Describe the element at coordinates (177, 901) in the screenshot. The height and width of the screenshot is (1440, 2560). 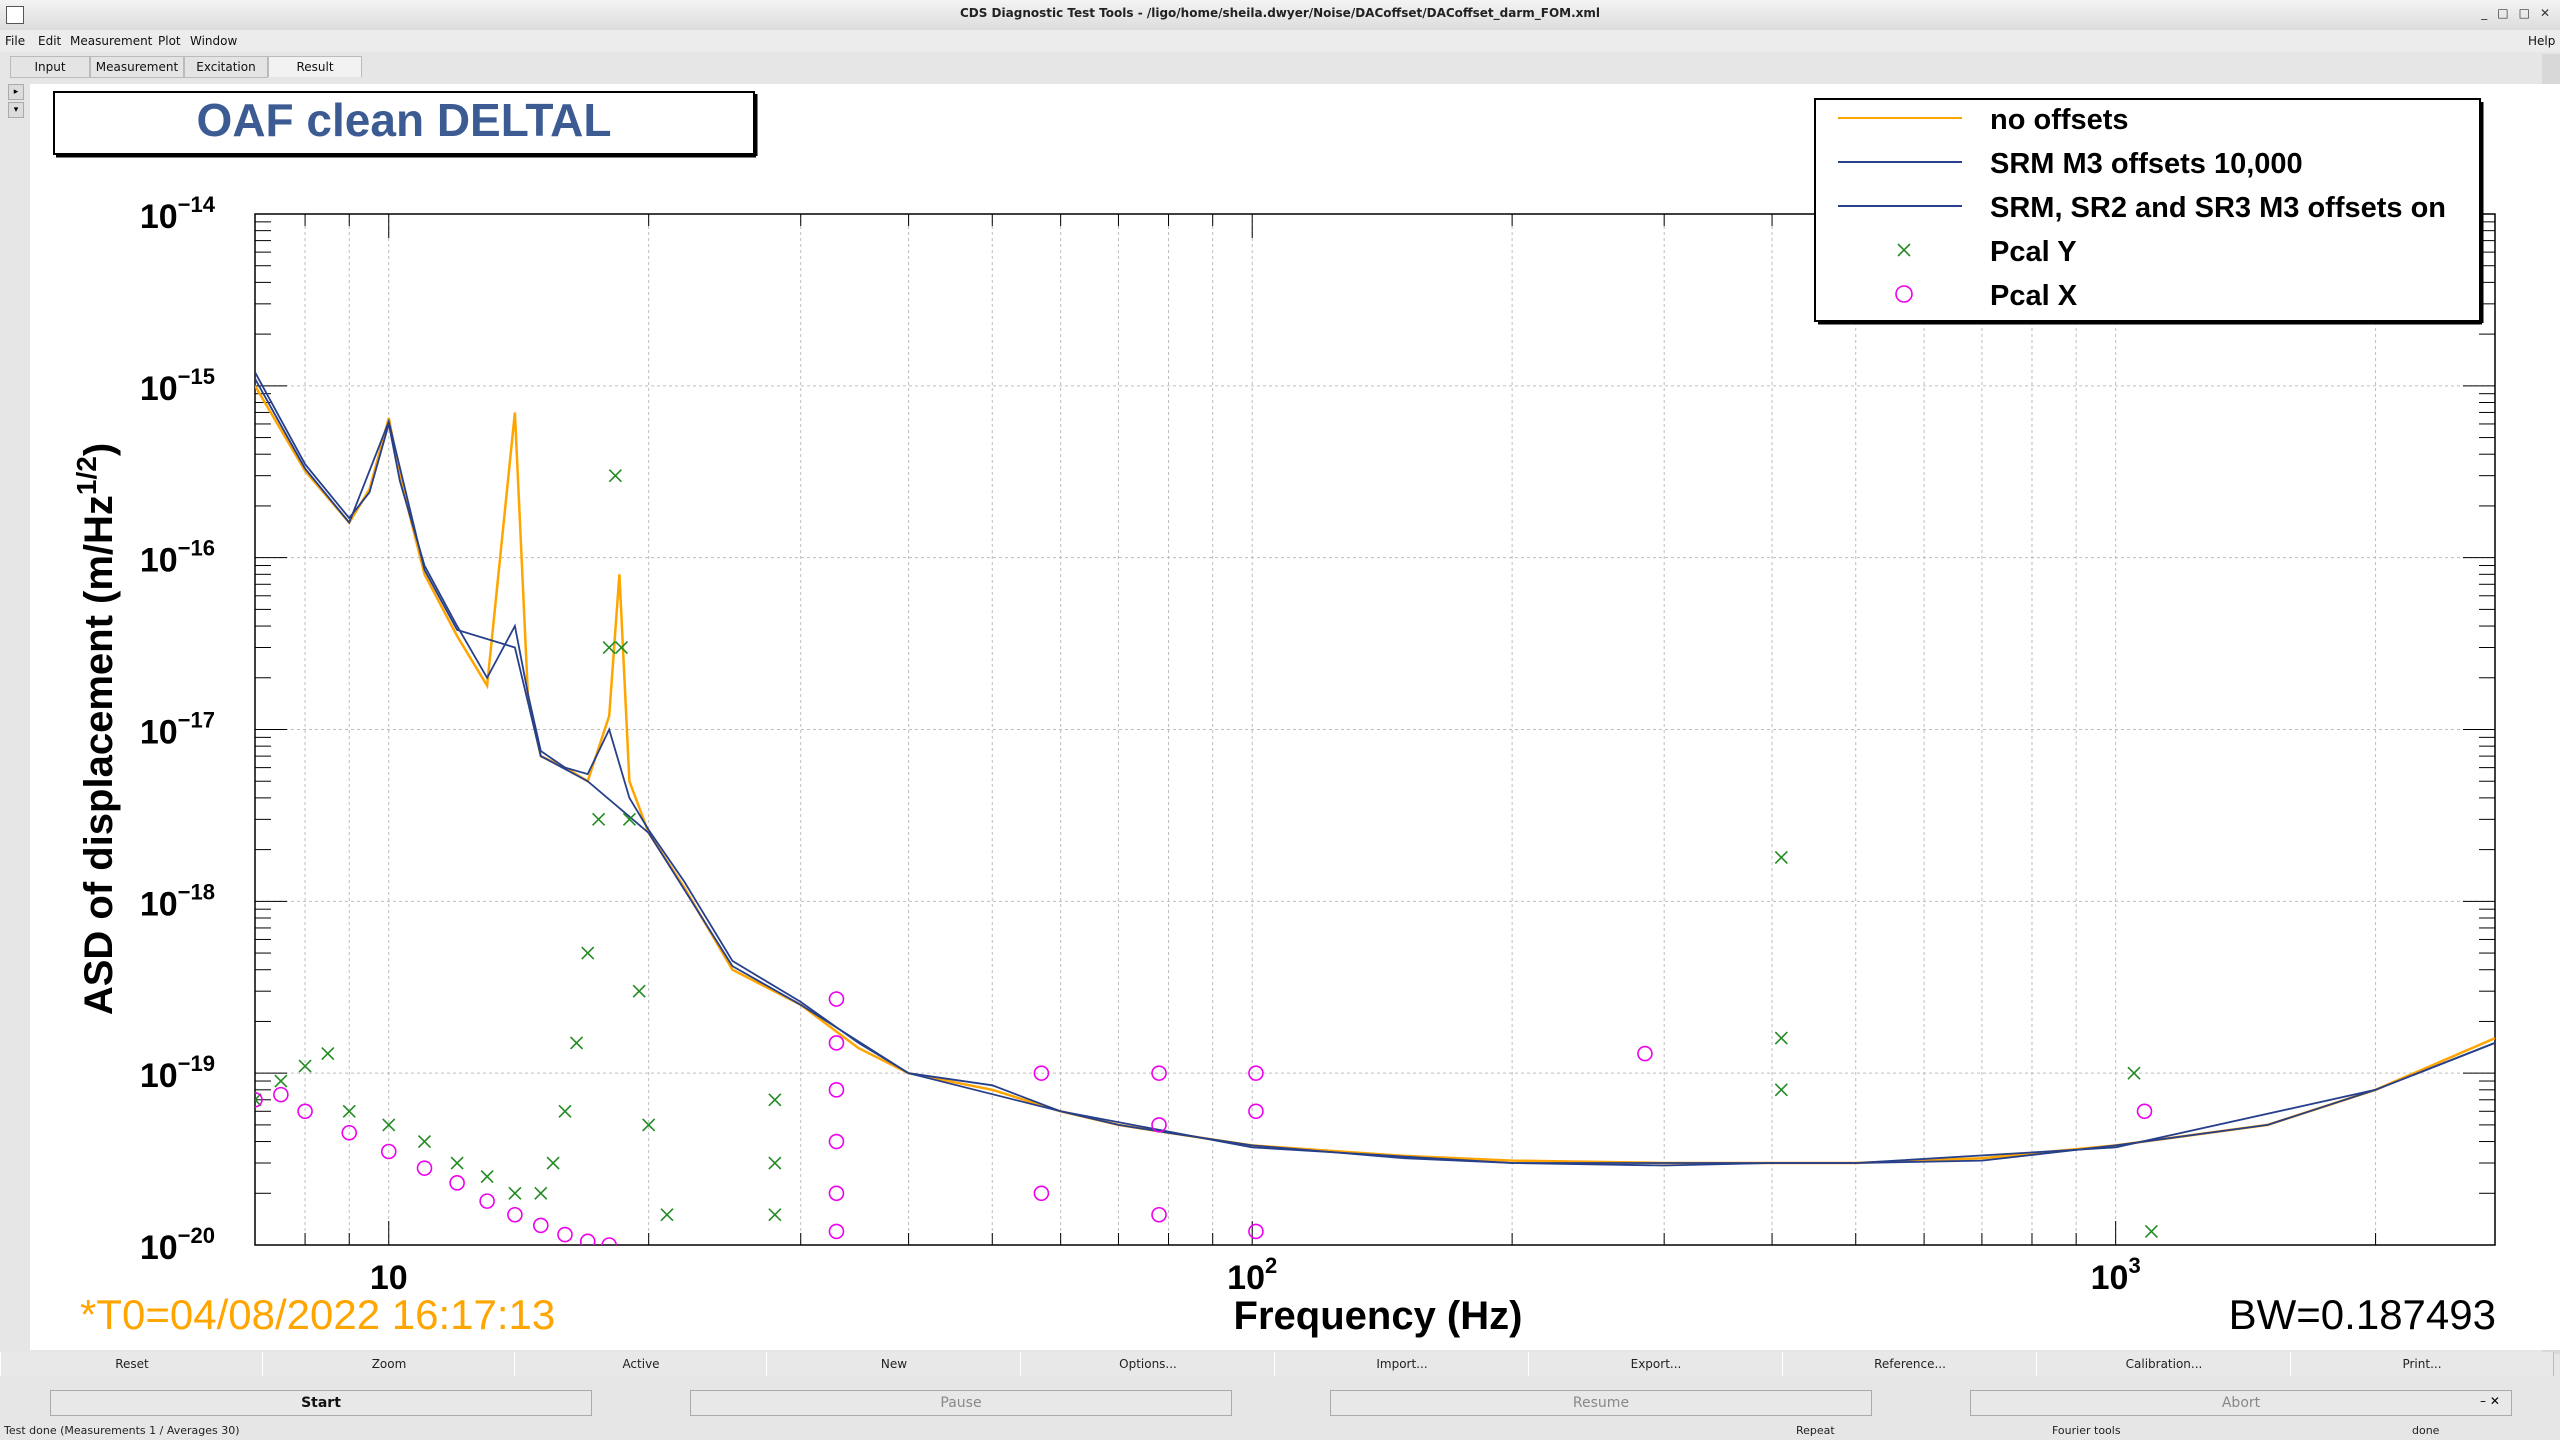
I see `y-tick-label: 10−18` at that location.